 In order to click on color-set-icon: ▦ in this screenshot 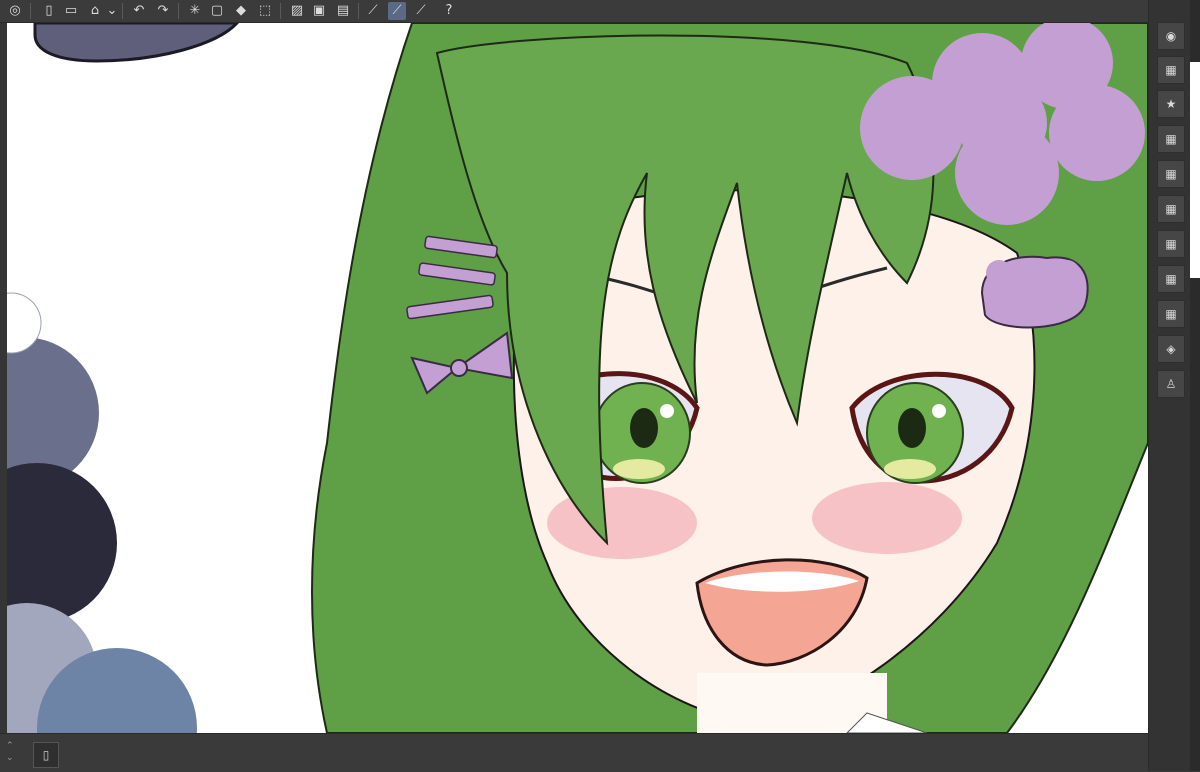, I will do `click(1171, 209)`.